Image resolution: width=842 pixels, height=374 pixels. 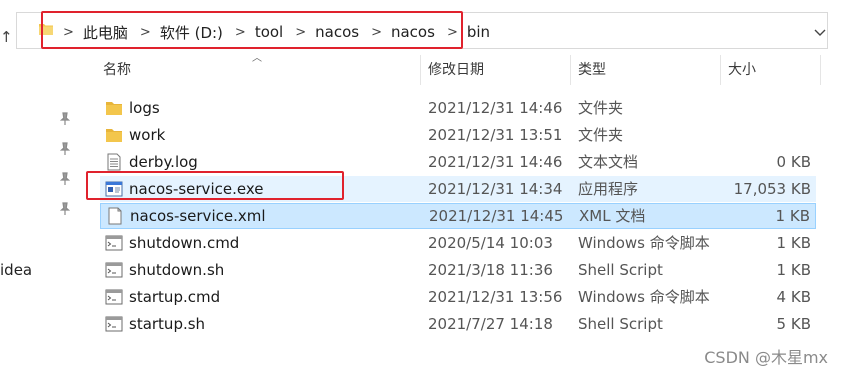 I want to click on column-header-size: 大小, so click(x=742, y=70).